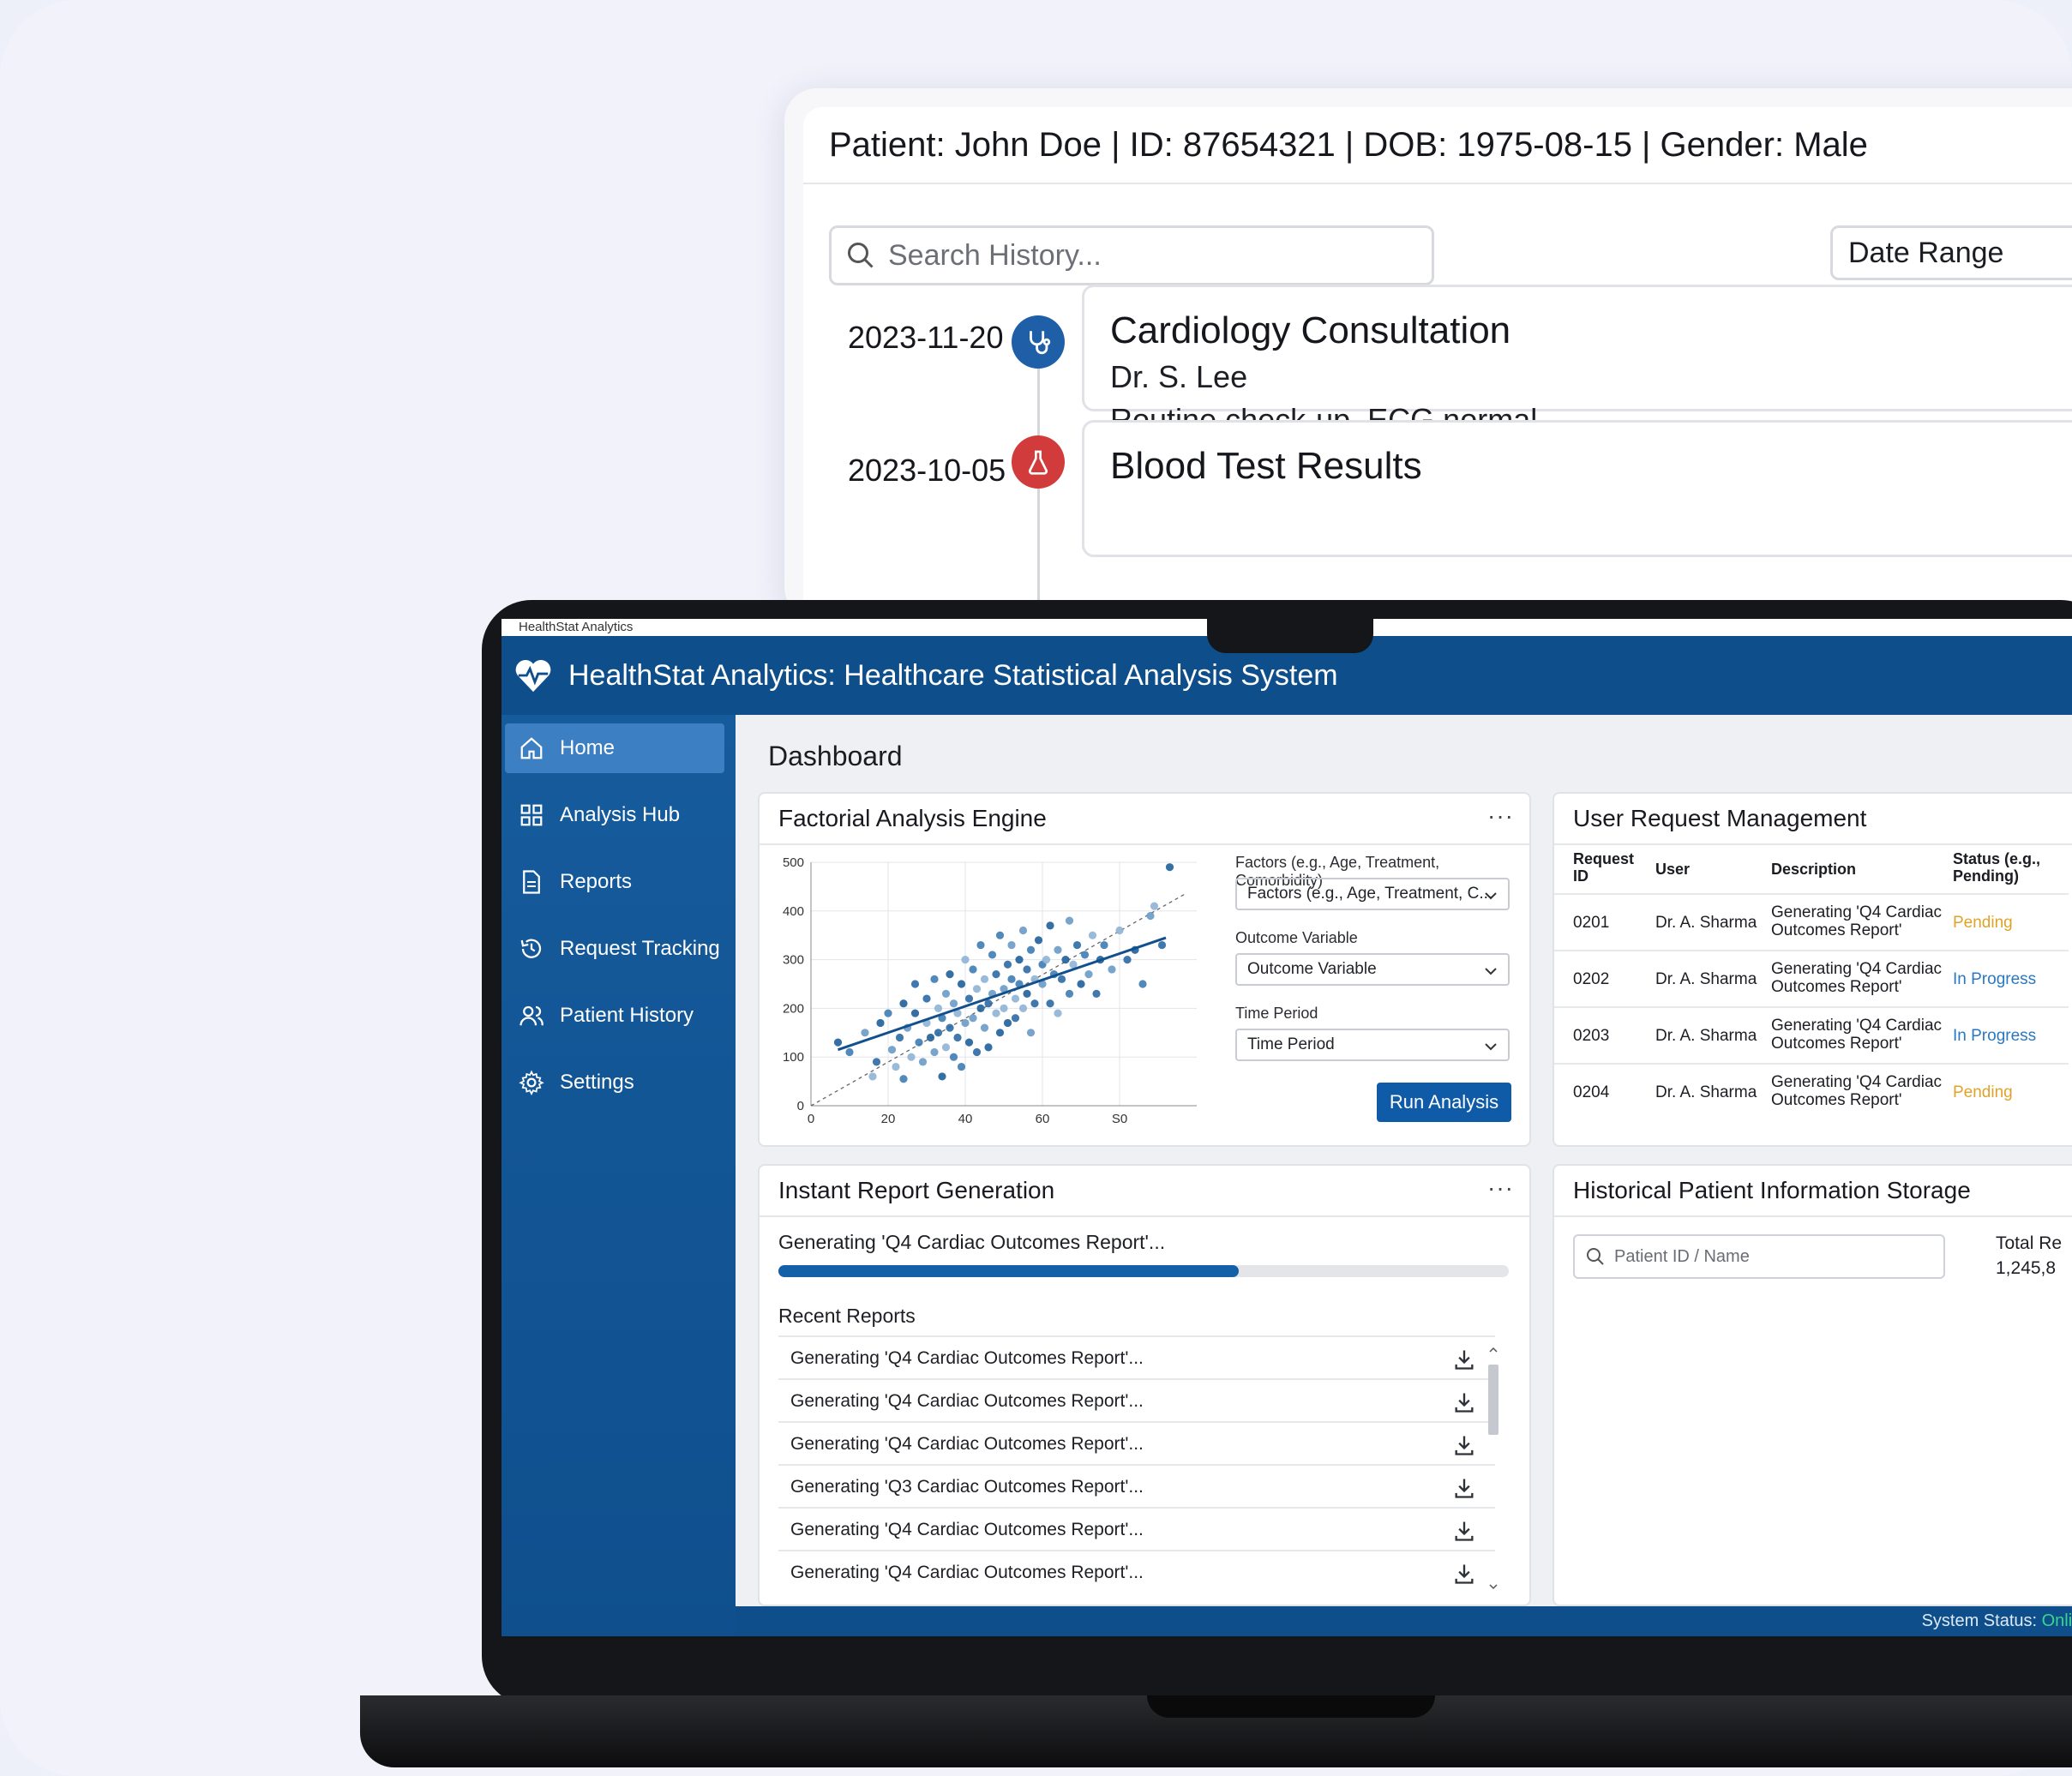 The image size is (2072, 1776). Describe the element at coordinates (1310, 330) in the screenshot. I see `event-title: Cardiology Consultation` at that location.